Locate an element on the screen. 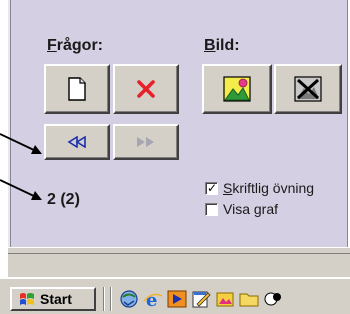  questions-label: Frågor: is located at coordinates (75, 46).